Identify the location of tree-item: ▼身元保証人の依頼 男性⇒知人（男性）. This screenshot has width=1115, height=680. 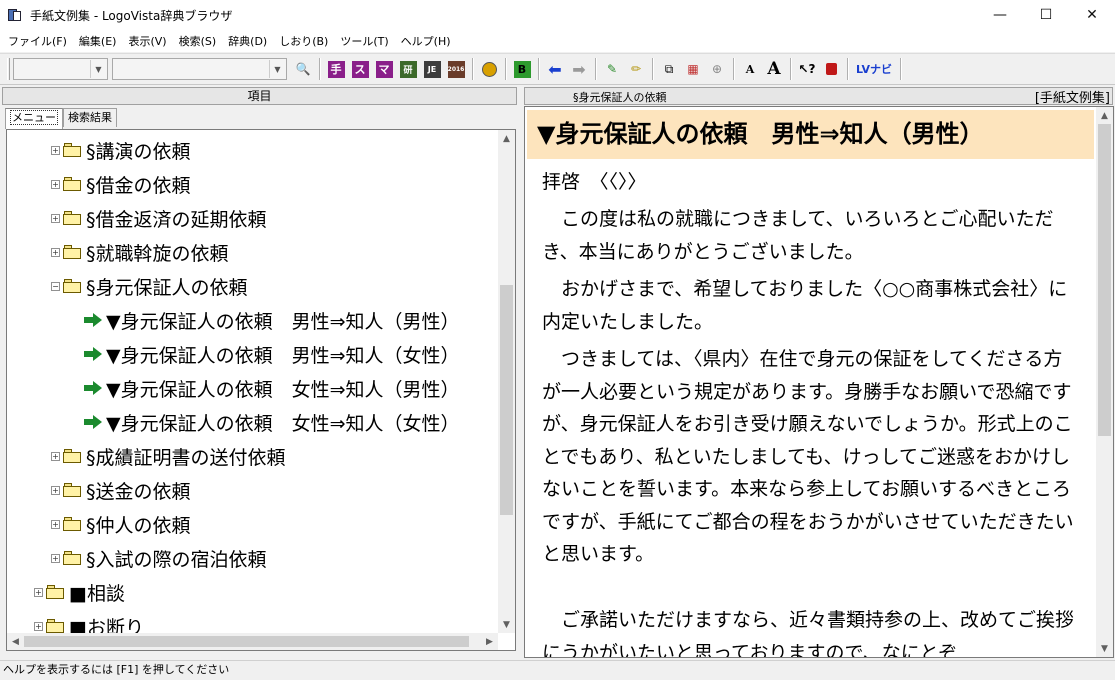
(272, 320).